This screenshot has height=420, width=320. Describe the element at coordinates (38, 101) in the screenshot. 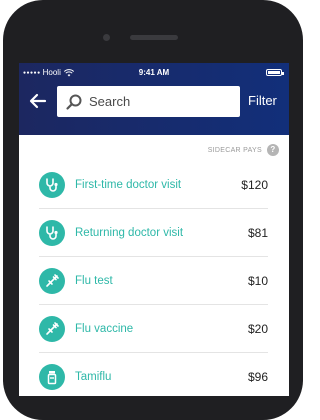

I see `back-arrow-icon` at that location.